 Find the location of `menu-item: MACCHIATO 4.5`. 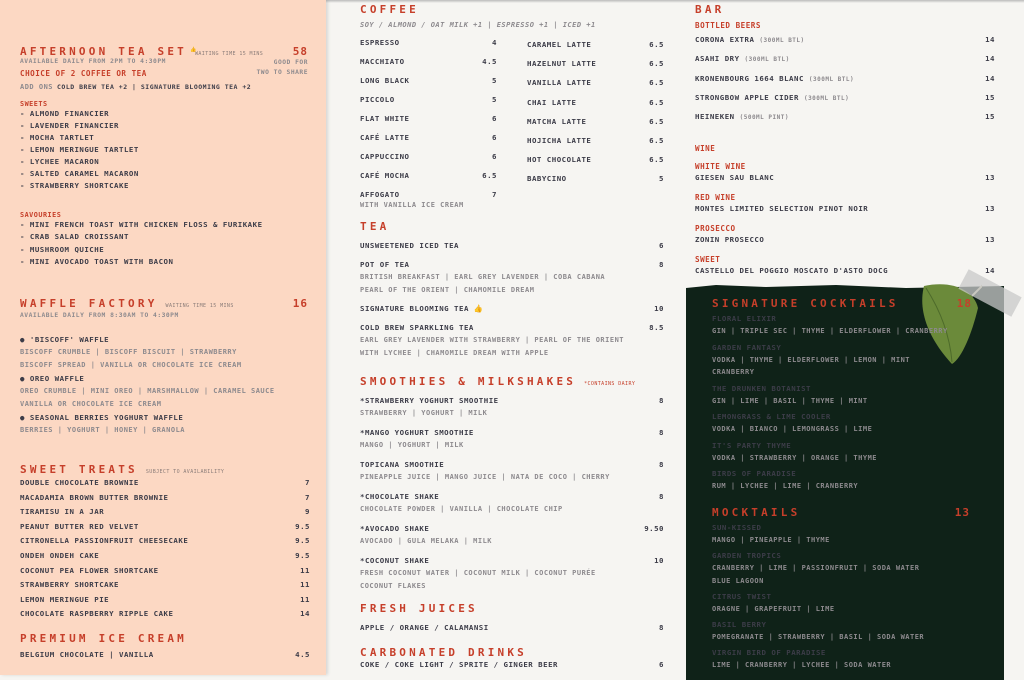

menu-item: MACCHIATO 4.5 is located at coordinates (428, 62).